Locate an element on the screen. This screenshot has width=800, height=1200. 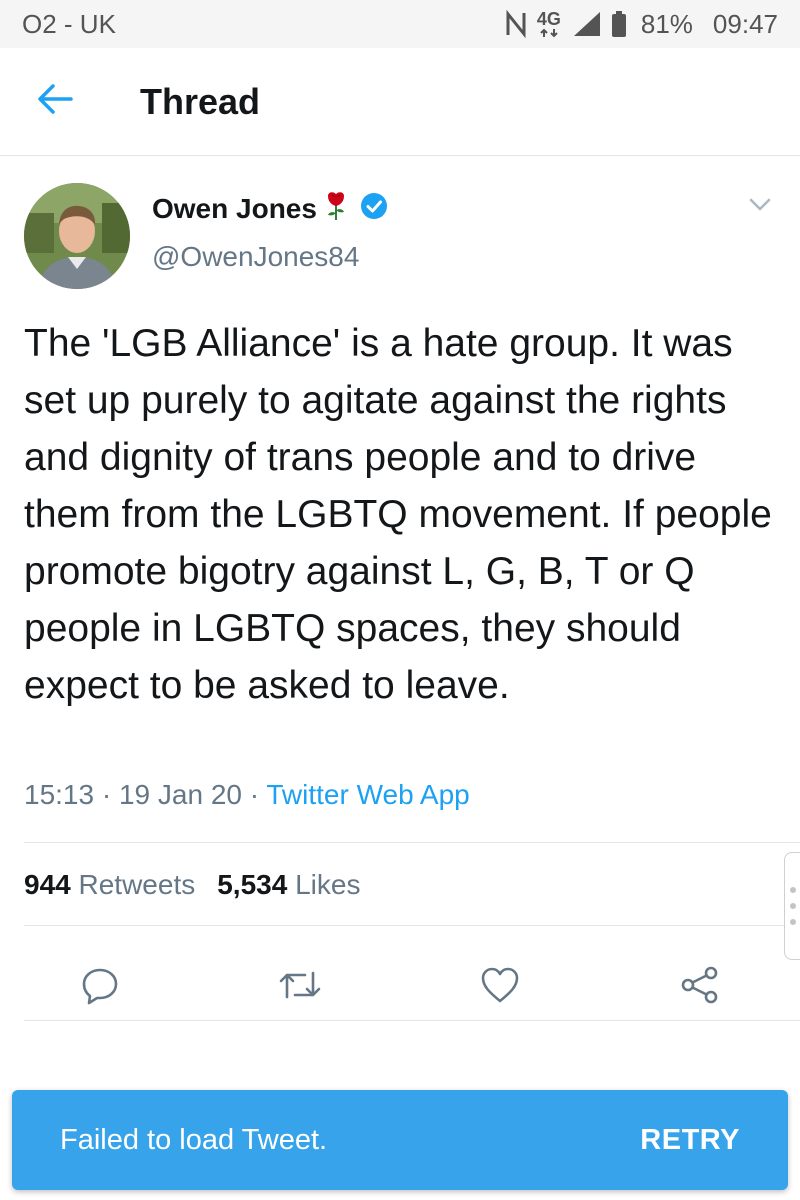
retweets-label: Retweets is located at coordinates (137, 884).